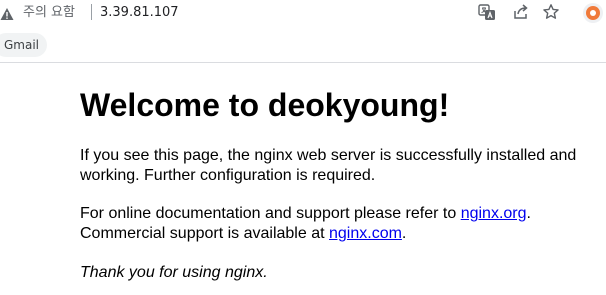 Image resolution: width=606 pixels, height=295 pixels. What do you see at coordinates (521, 12) in the screenshot?
I see `share-icon` at bounding box center [521, 12].